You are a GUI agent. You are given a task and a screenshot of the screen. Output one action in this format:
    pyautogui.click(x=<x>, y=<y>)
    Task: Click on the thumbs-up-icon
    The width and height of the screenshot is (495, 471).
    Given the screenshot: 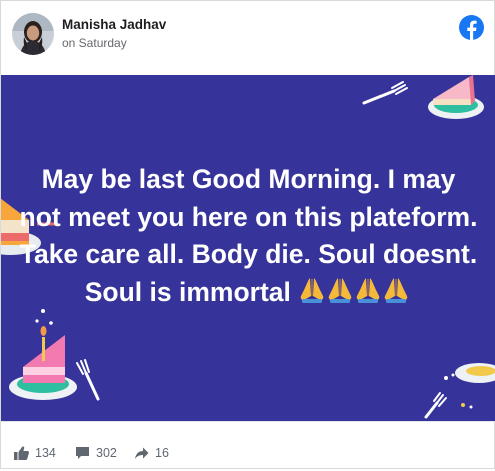 What is the action you would take?
    pyautogui.click(x=21, y=453)
    